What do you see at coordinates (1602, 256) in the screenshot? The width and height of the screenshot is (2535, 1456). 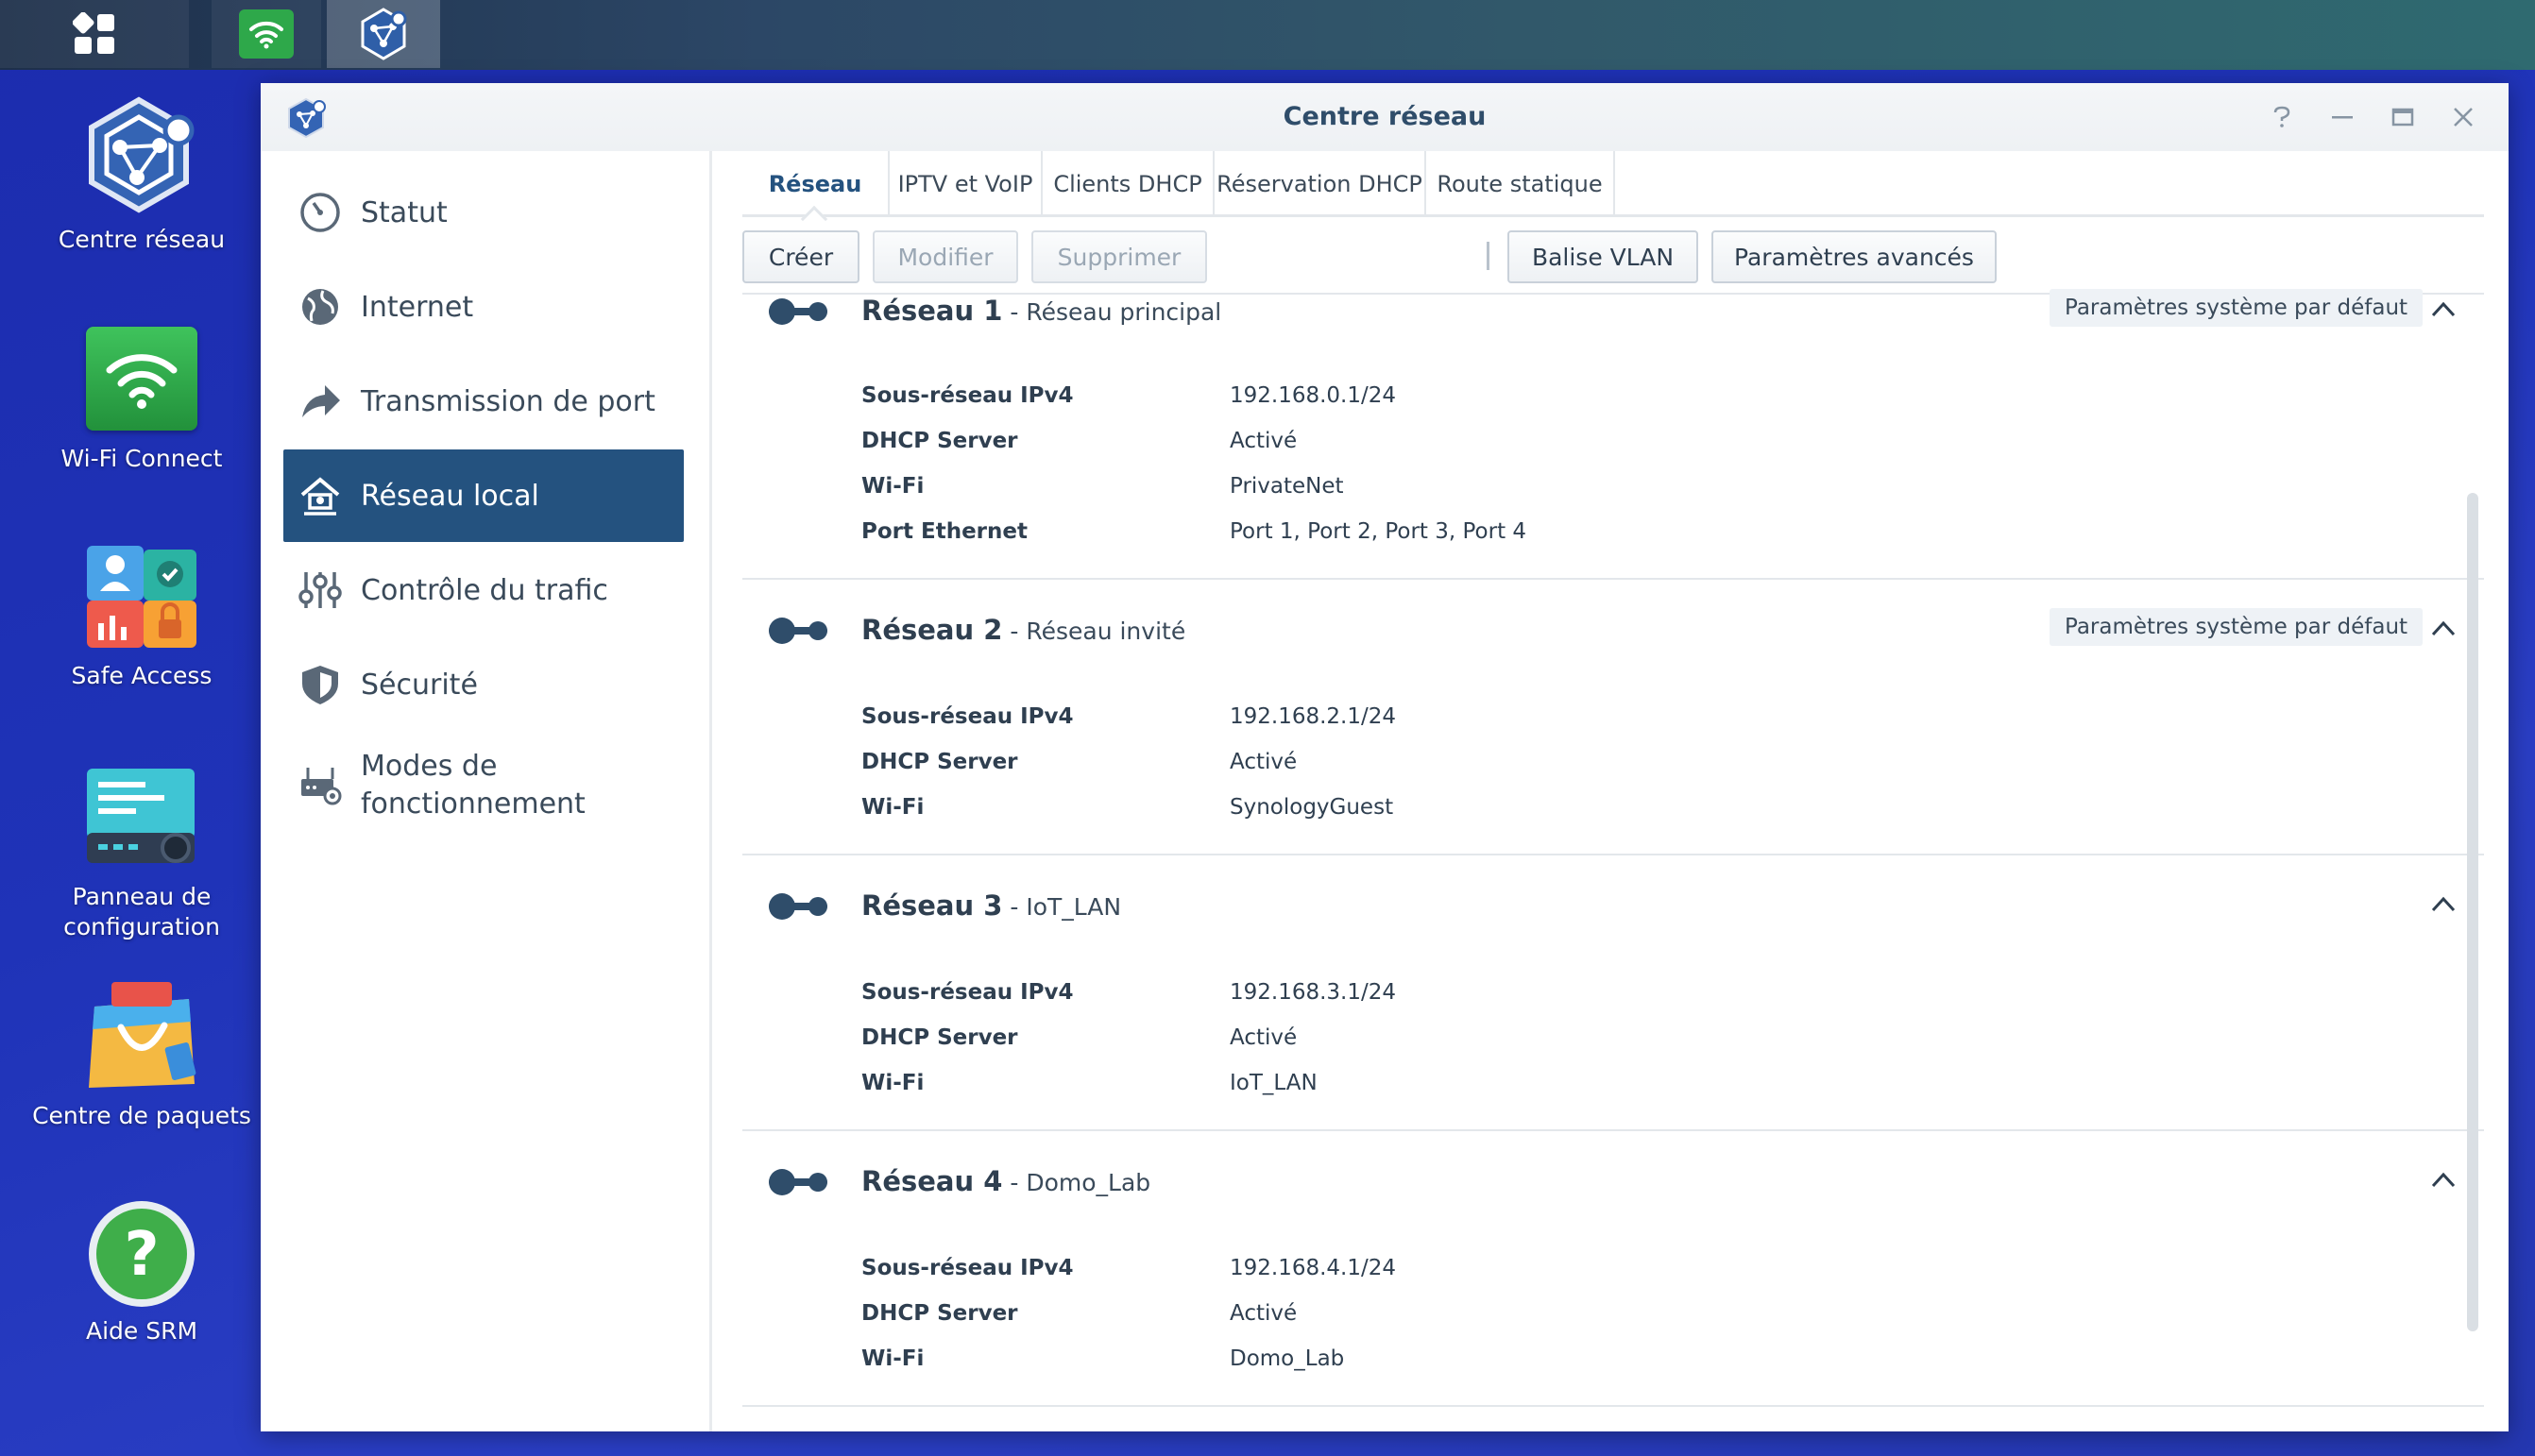 I see `vlan-tag-button: Balise VLAN` at bounding box center [1602, 256].